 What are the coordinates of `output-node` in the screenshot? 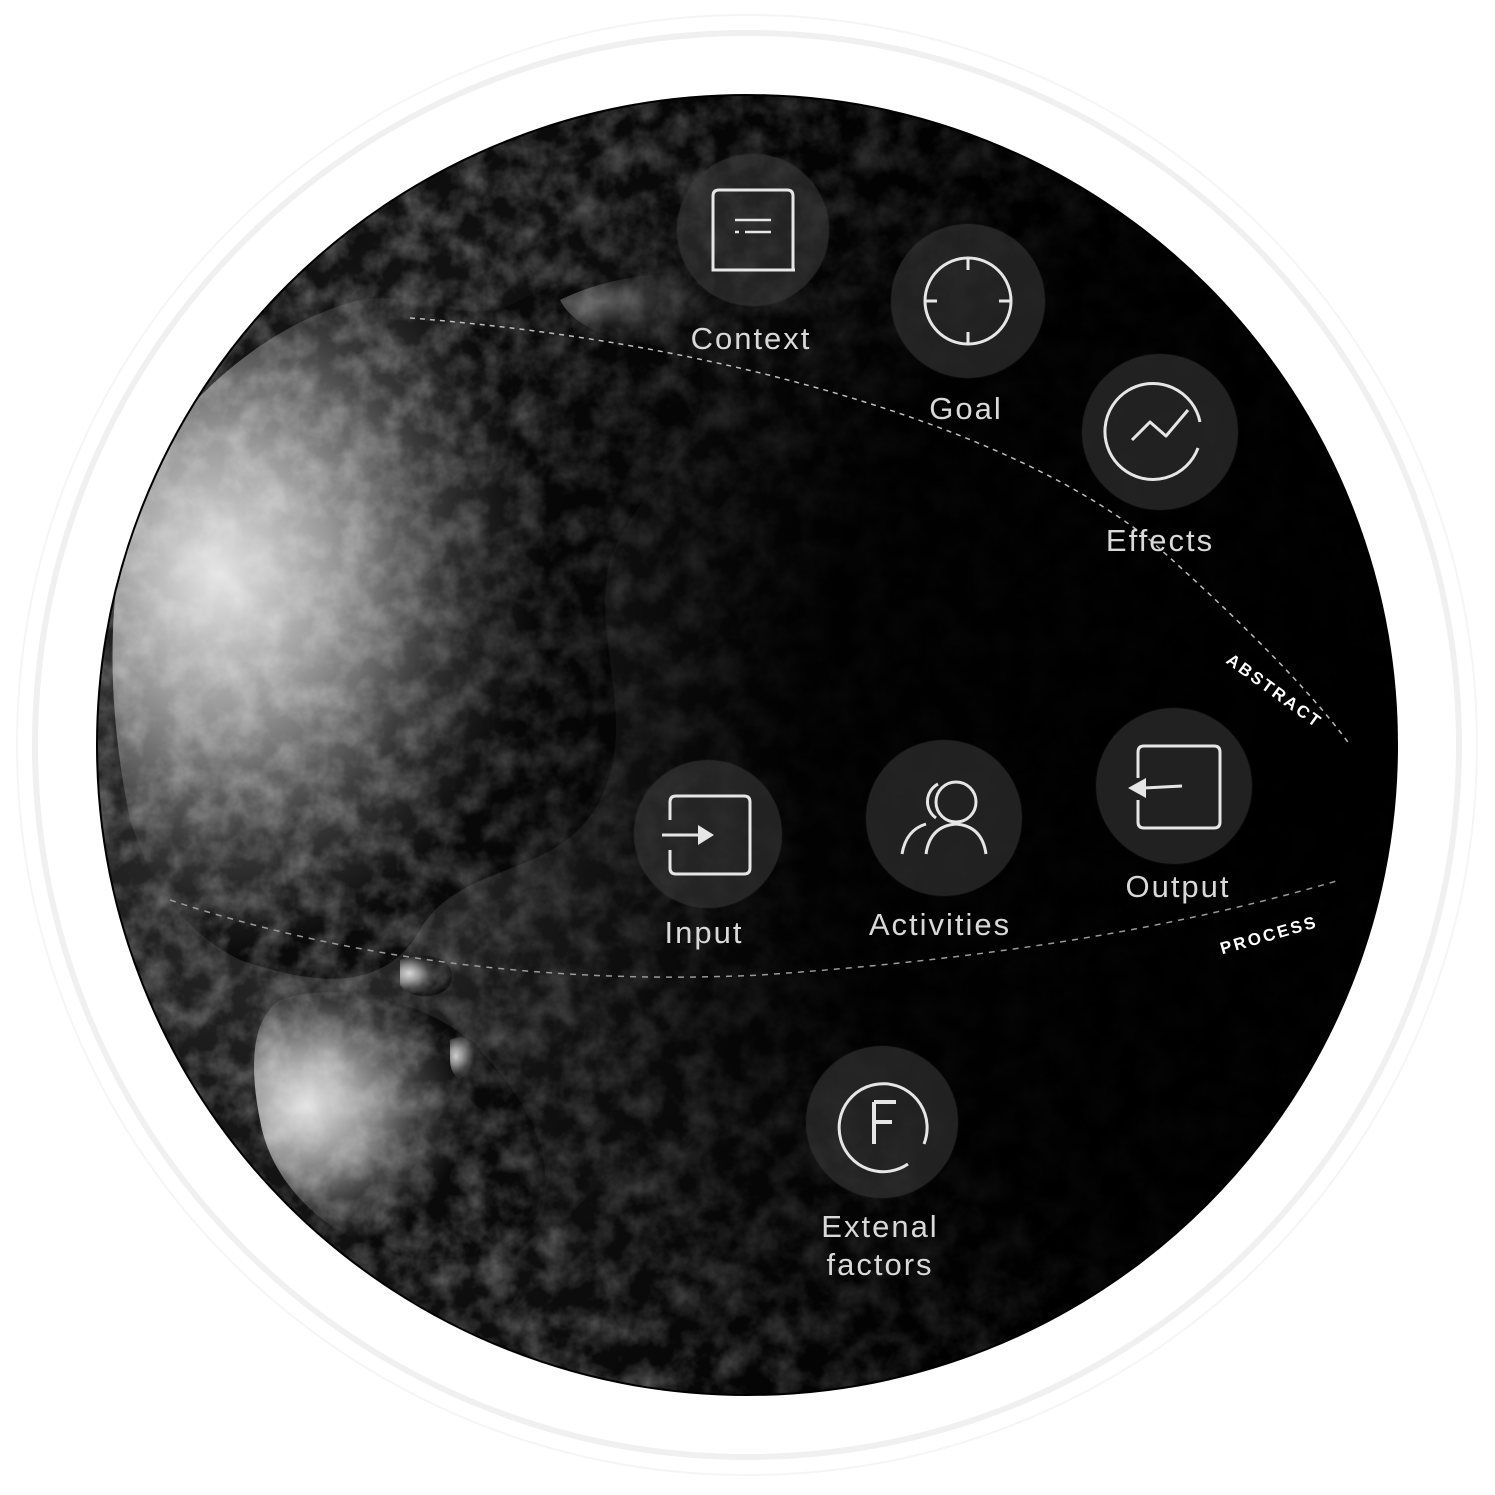 It's located at (1174, 786).